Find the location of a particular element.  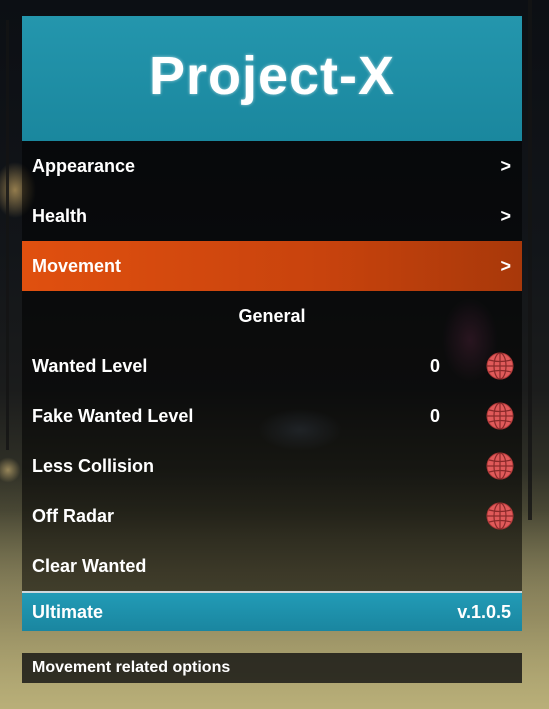

section-header-label: General is located at coordinates (272, 315).